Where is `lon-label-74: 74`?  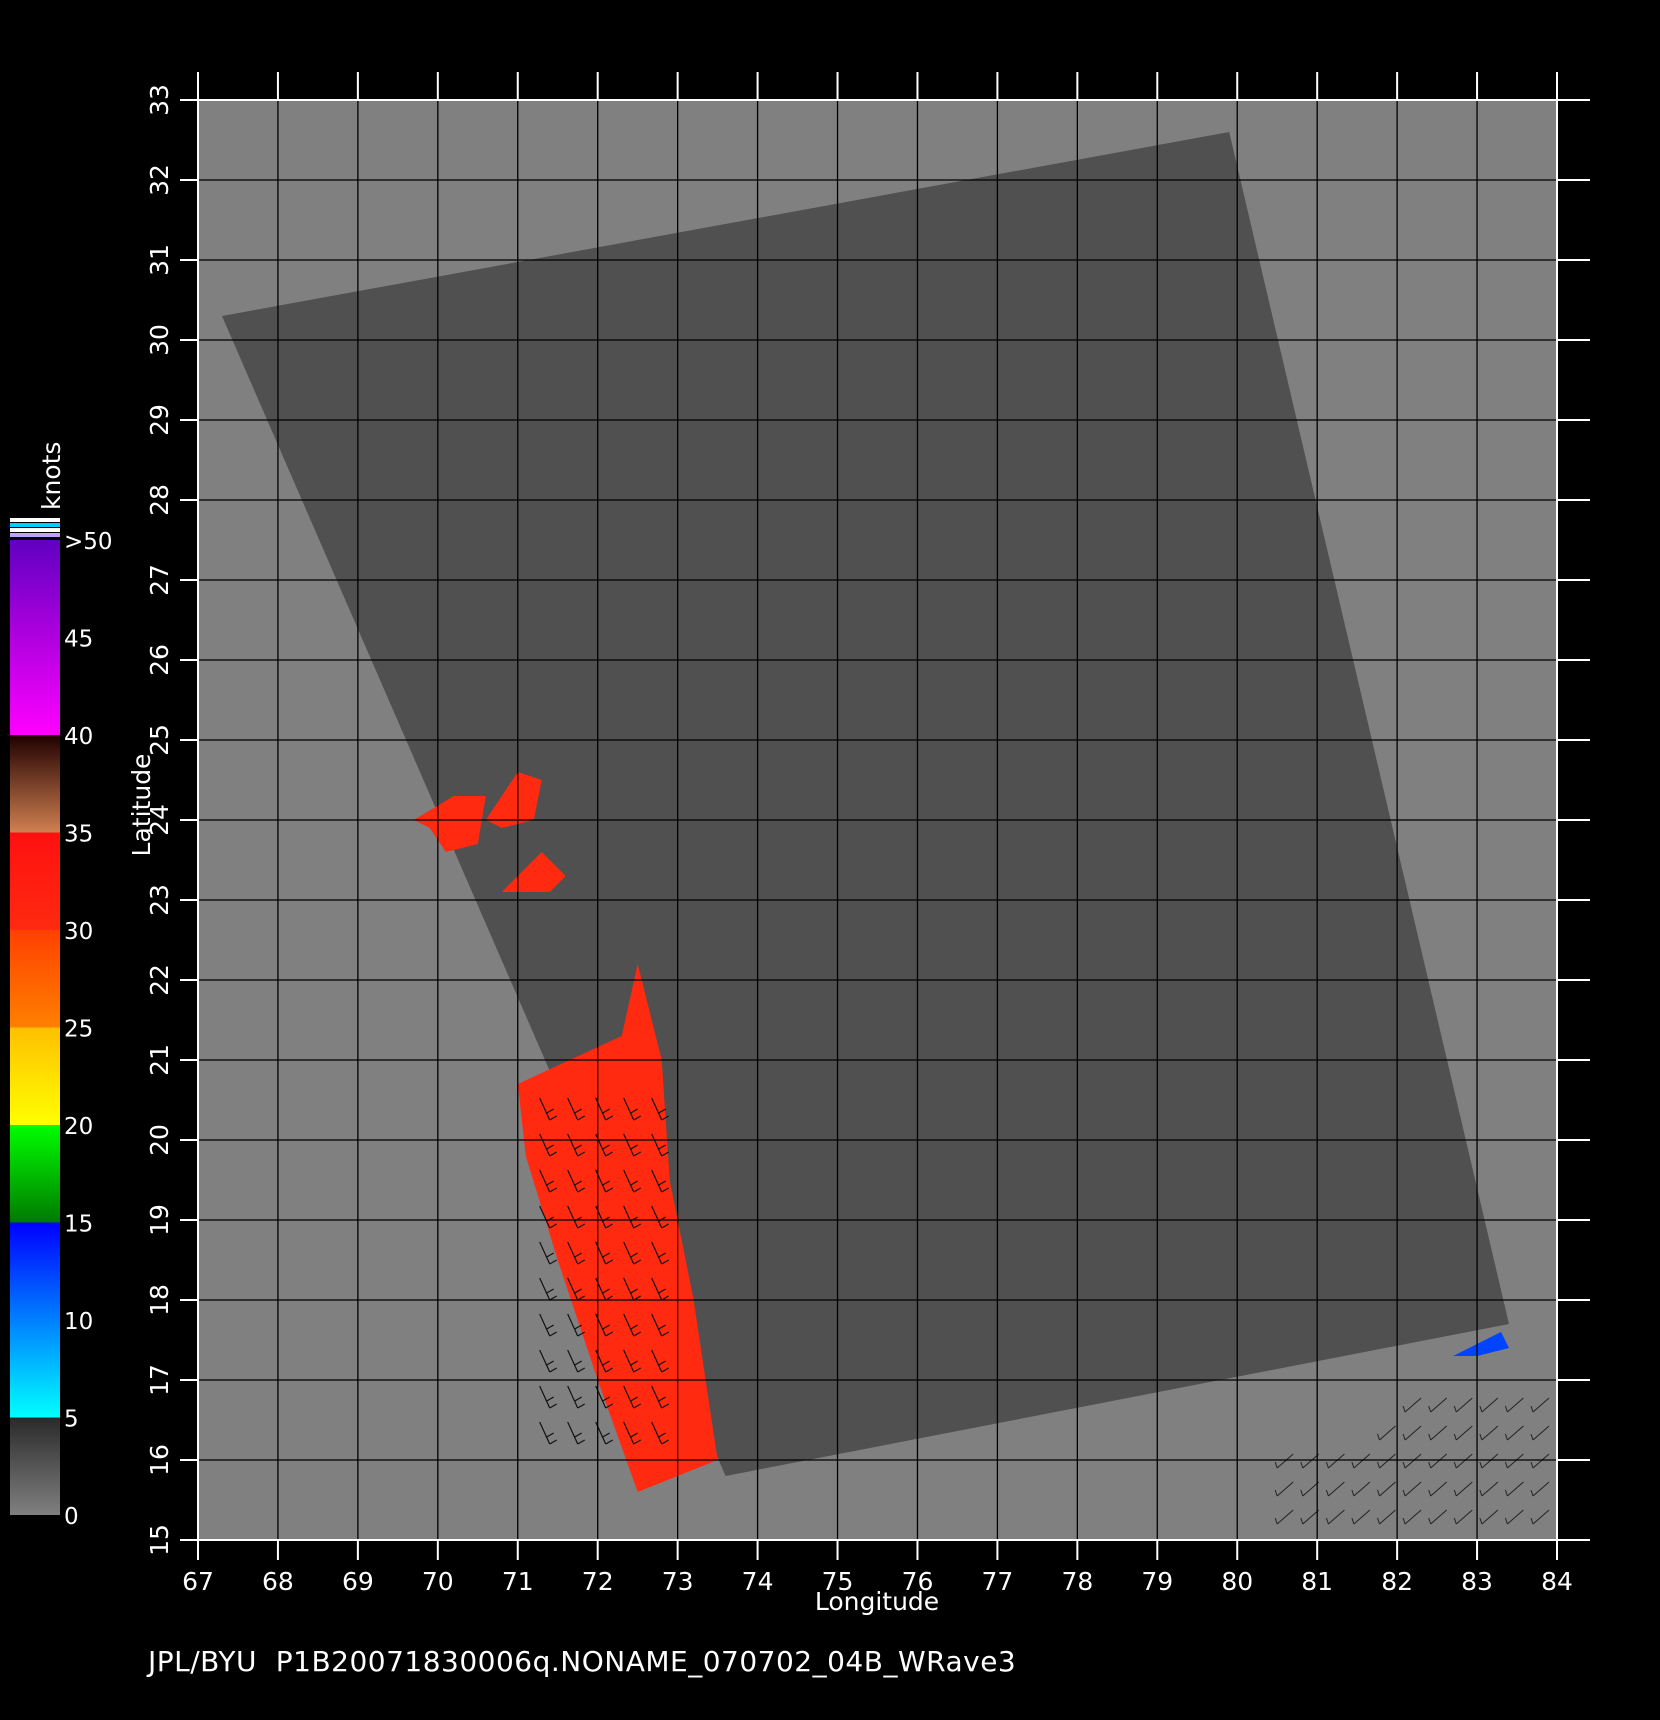
lon-label-74: 74 is located at coordinates (758, 1581).